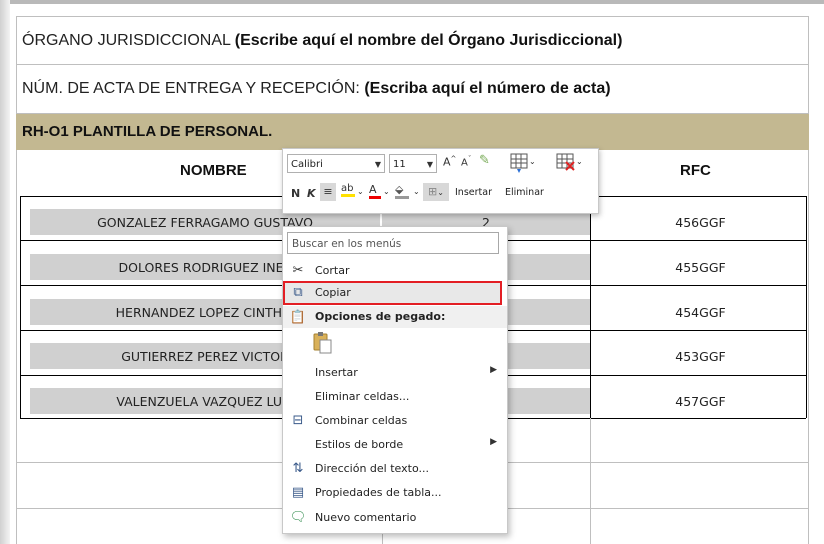 The width and height of the screenshot is (824, 544). I want to click on rfc-cell: 456GGF, so click(700, 222).